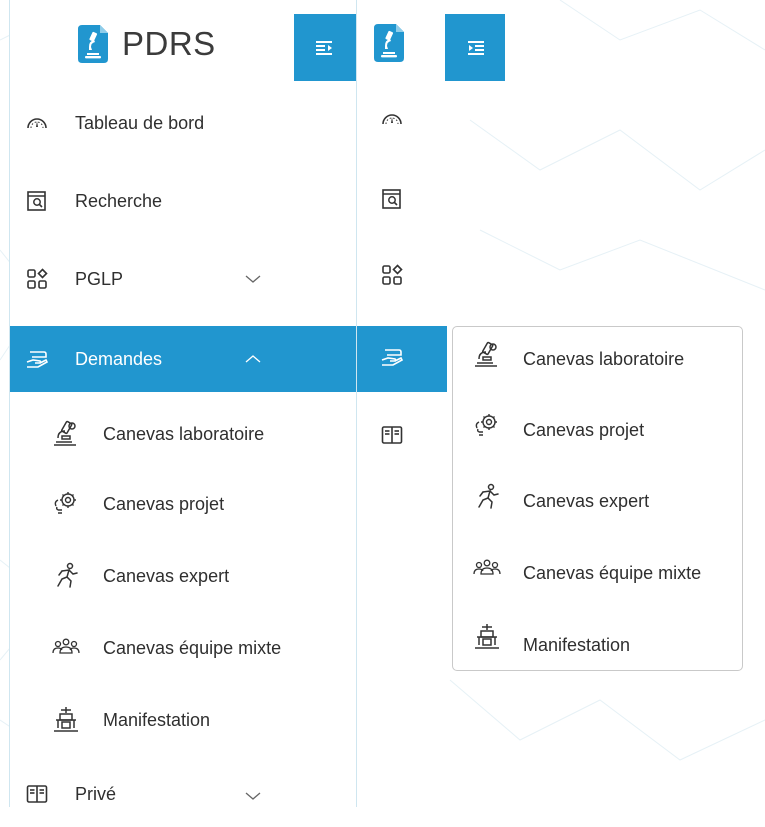 The height and width of the screenshot is (827, 765). What do you see at coordinates (253, 359) in the screenshot?
I see `chevron-up-icon` at bounding box center [253, 359].